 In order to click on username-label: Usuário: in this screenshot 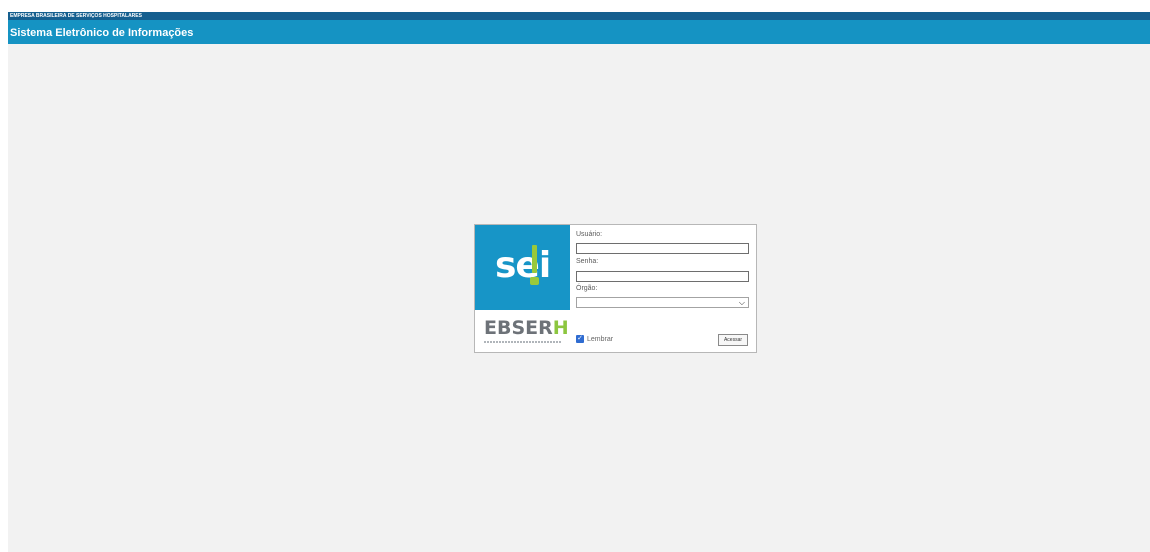, I will do `click(589, 234)`.